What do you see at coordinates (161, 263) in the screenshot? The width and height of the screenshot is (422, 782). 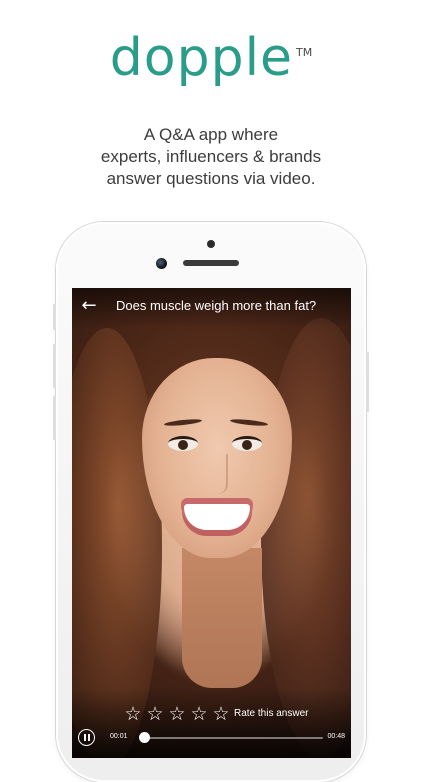 I see `front-camera` at bounding box center [161, 263].